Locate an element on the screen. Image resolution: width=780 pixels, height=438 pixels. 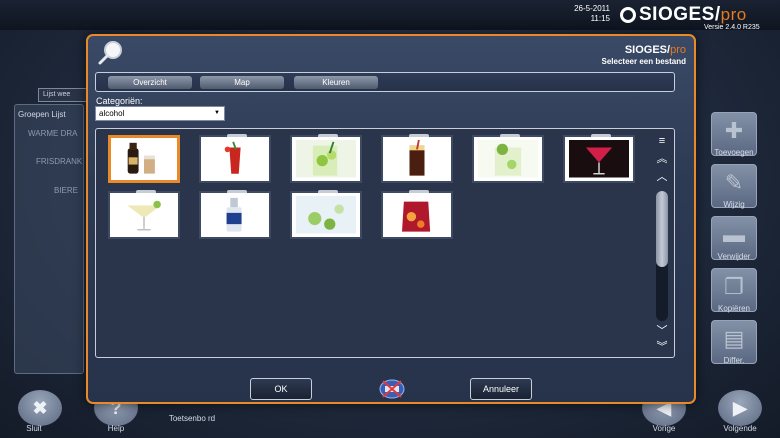
chevron-down-icon: ﹀ is located at coordinates (662, 331).